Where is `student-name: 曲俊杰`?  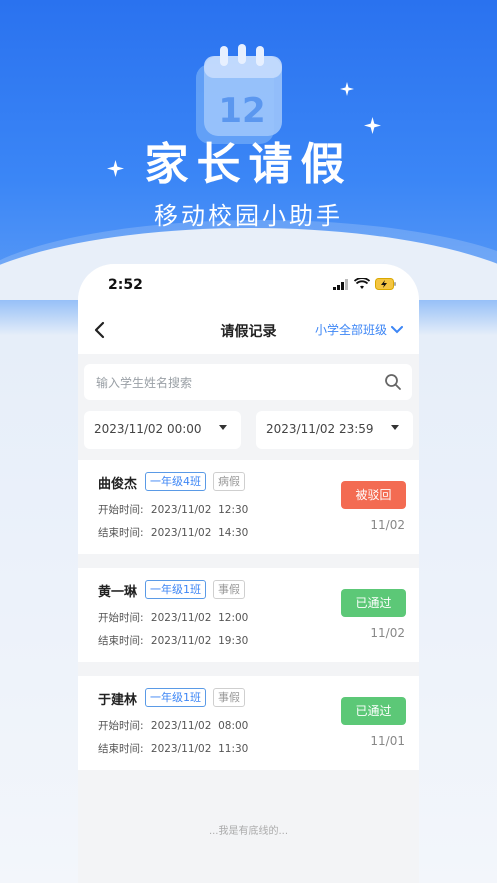 student-name: 曲俊杰 is located at coordinates (118, 484).